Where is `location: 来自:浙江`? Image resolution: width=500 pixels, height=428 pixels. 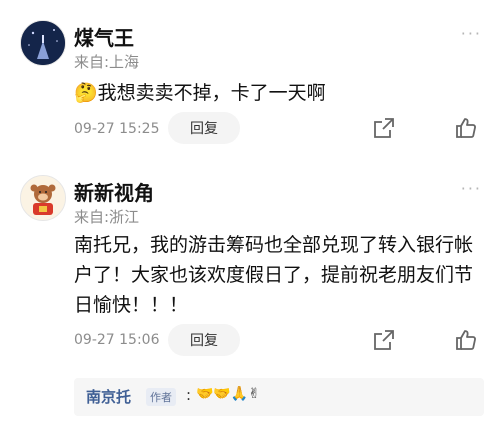
location: 来自:浙江 is located at coordinates (107, 217).